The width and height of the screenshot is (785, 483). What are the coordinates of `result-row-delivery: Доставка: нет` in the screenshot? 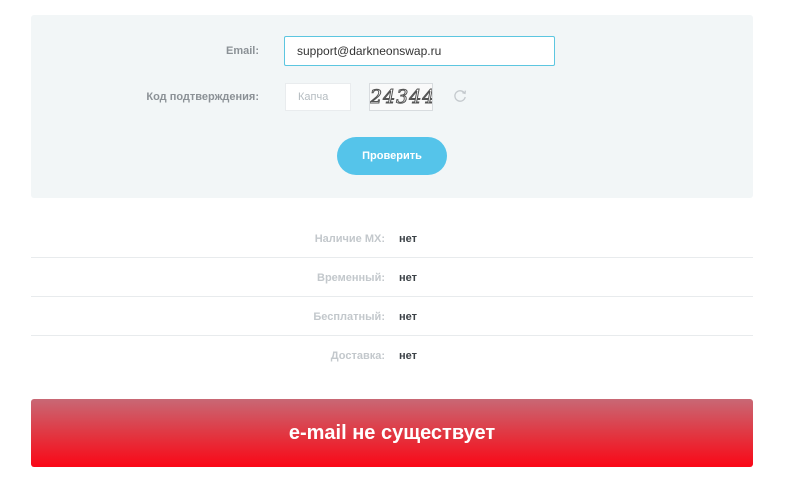 It's located at (392, 355).